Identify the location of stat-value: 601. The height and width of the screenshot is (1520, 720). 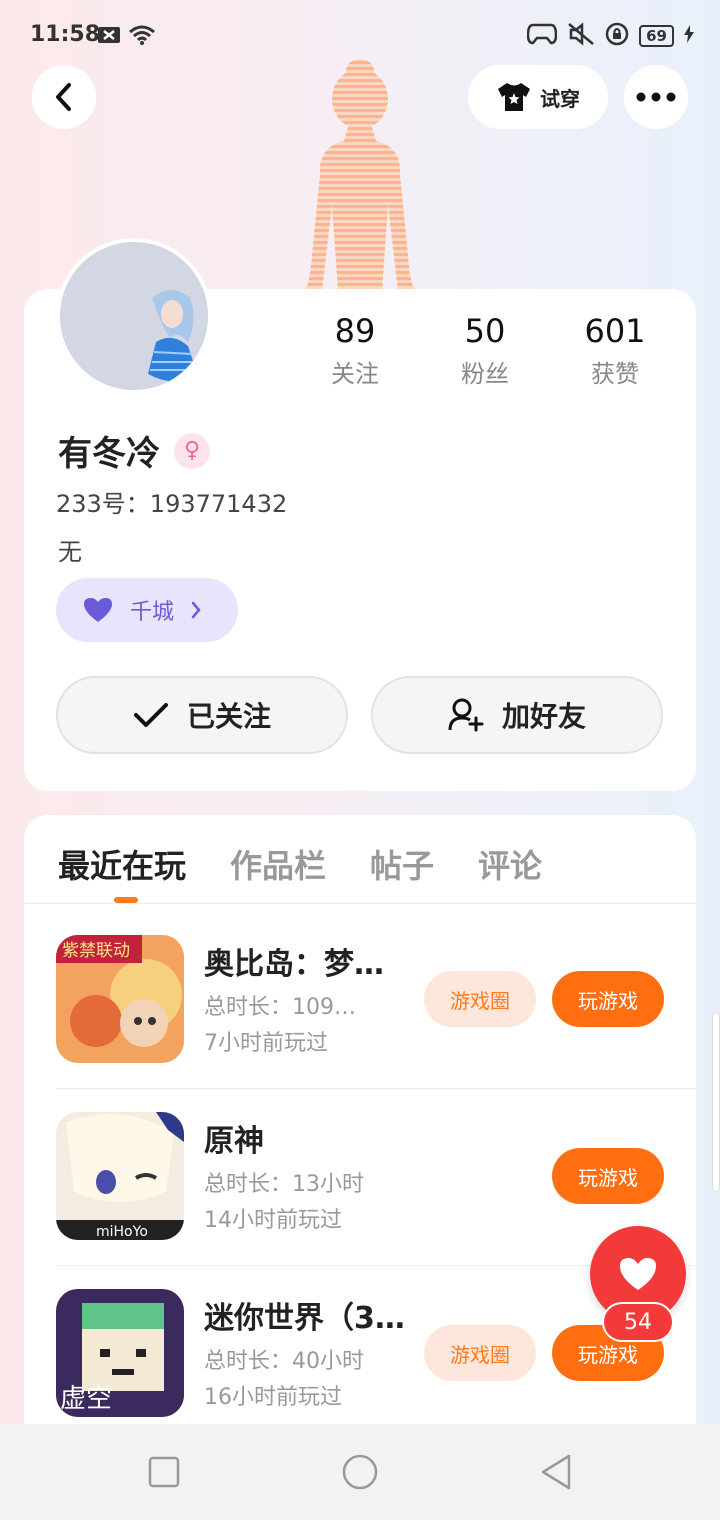
(615, 331).